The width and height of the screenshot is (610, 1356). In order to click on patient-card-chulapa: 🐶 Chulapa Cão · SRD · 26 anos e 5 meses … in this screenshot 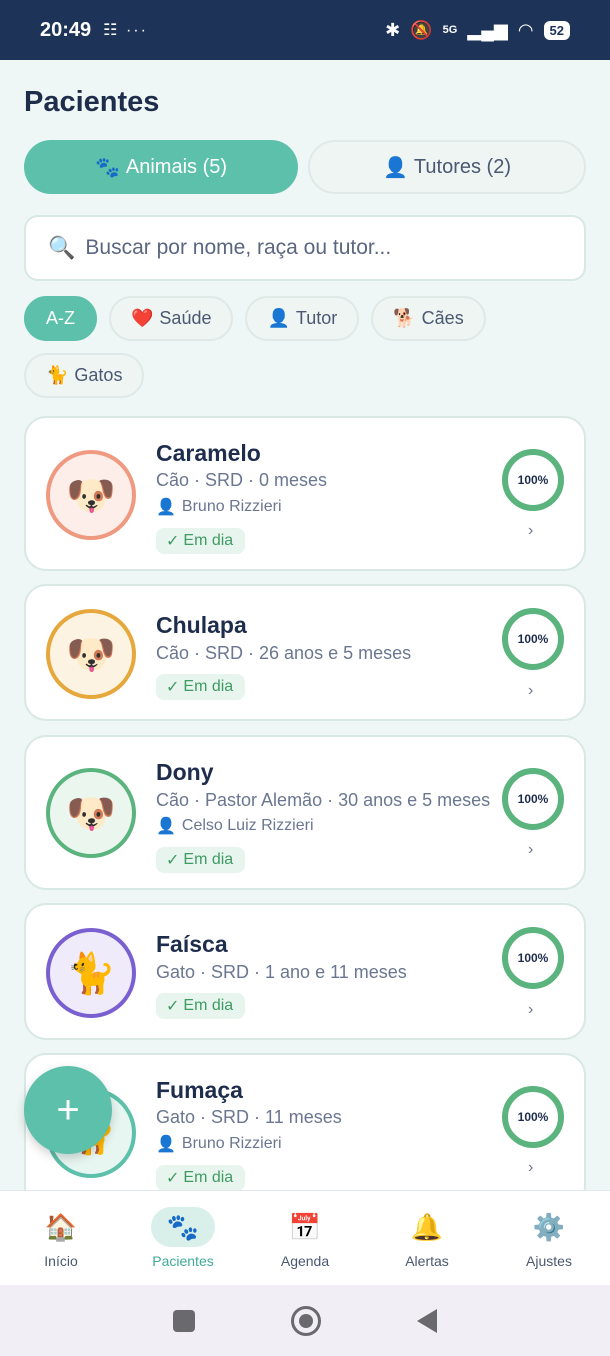, I will do `click(305, 652)`.